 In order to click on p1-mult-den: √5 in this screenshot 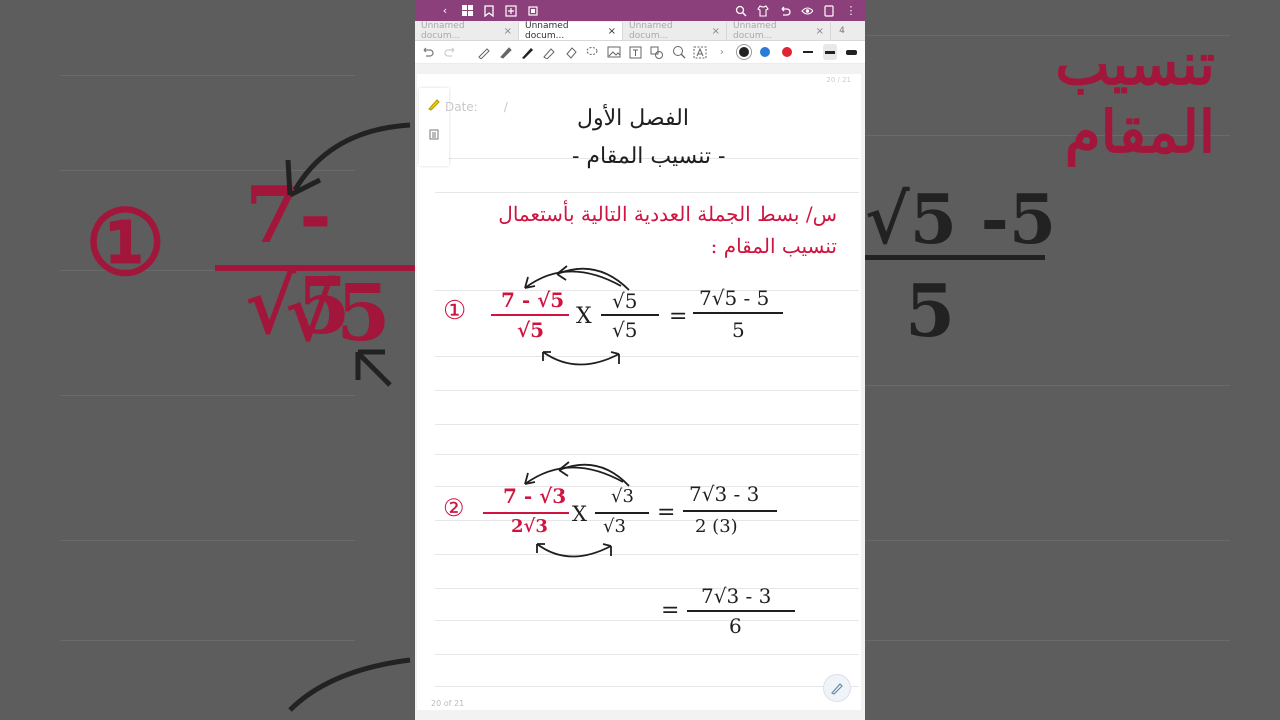, I will do `click(625, 330)`.